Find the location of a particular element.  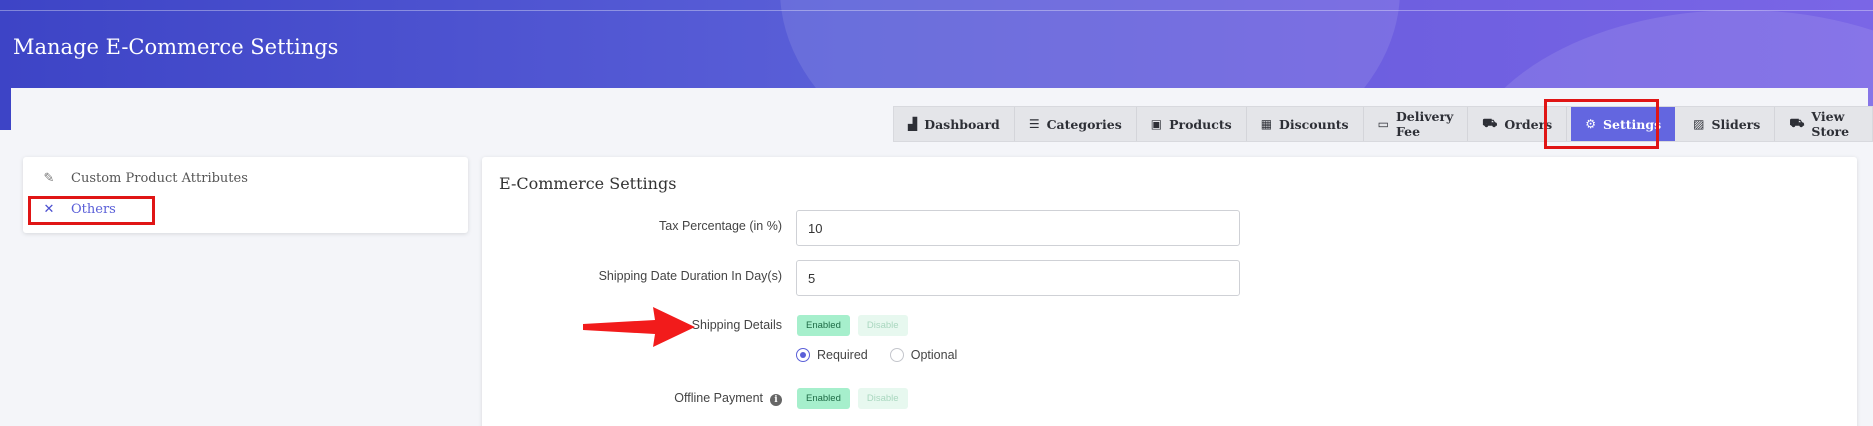

nav-settings: ⚙ Settings is located at coordinates (1623, 124).